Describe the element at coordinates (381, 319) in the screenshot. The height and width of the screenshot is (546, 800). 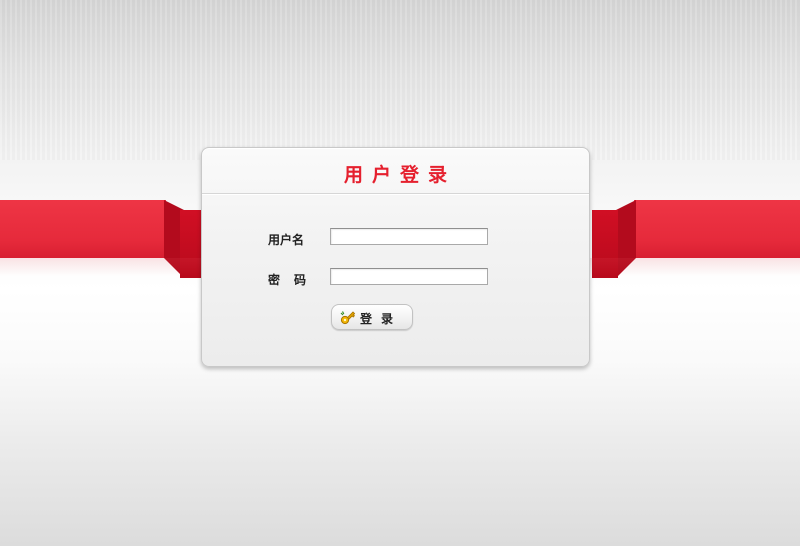
I see `login-button-label: 登录` at that location.